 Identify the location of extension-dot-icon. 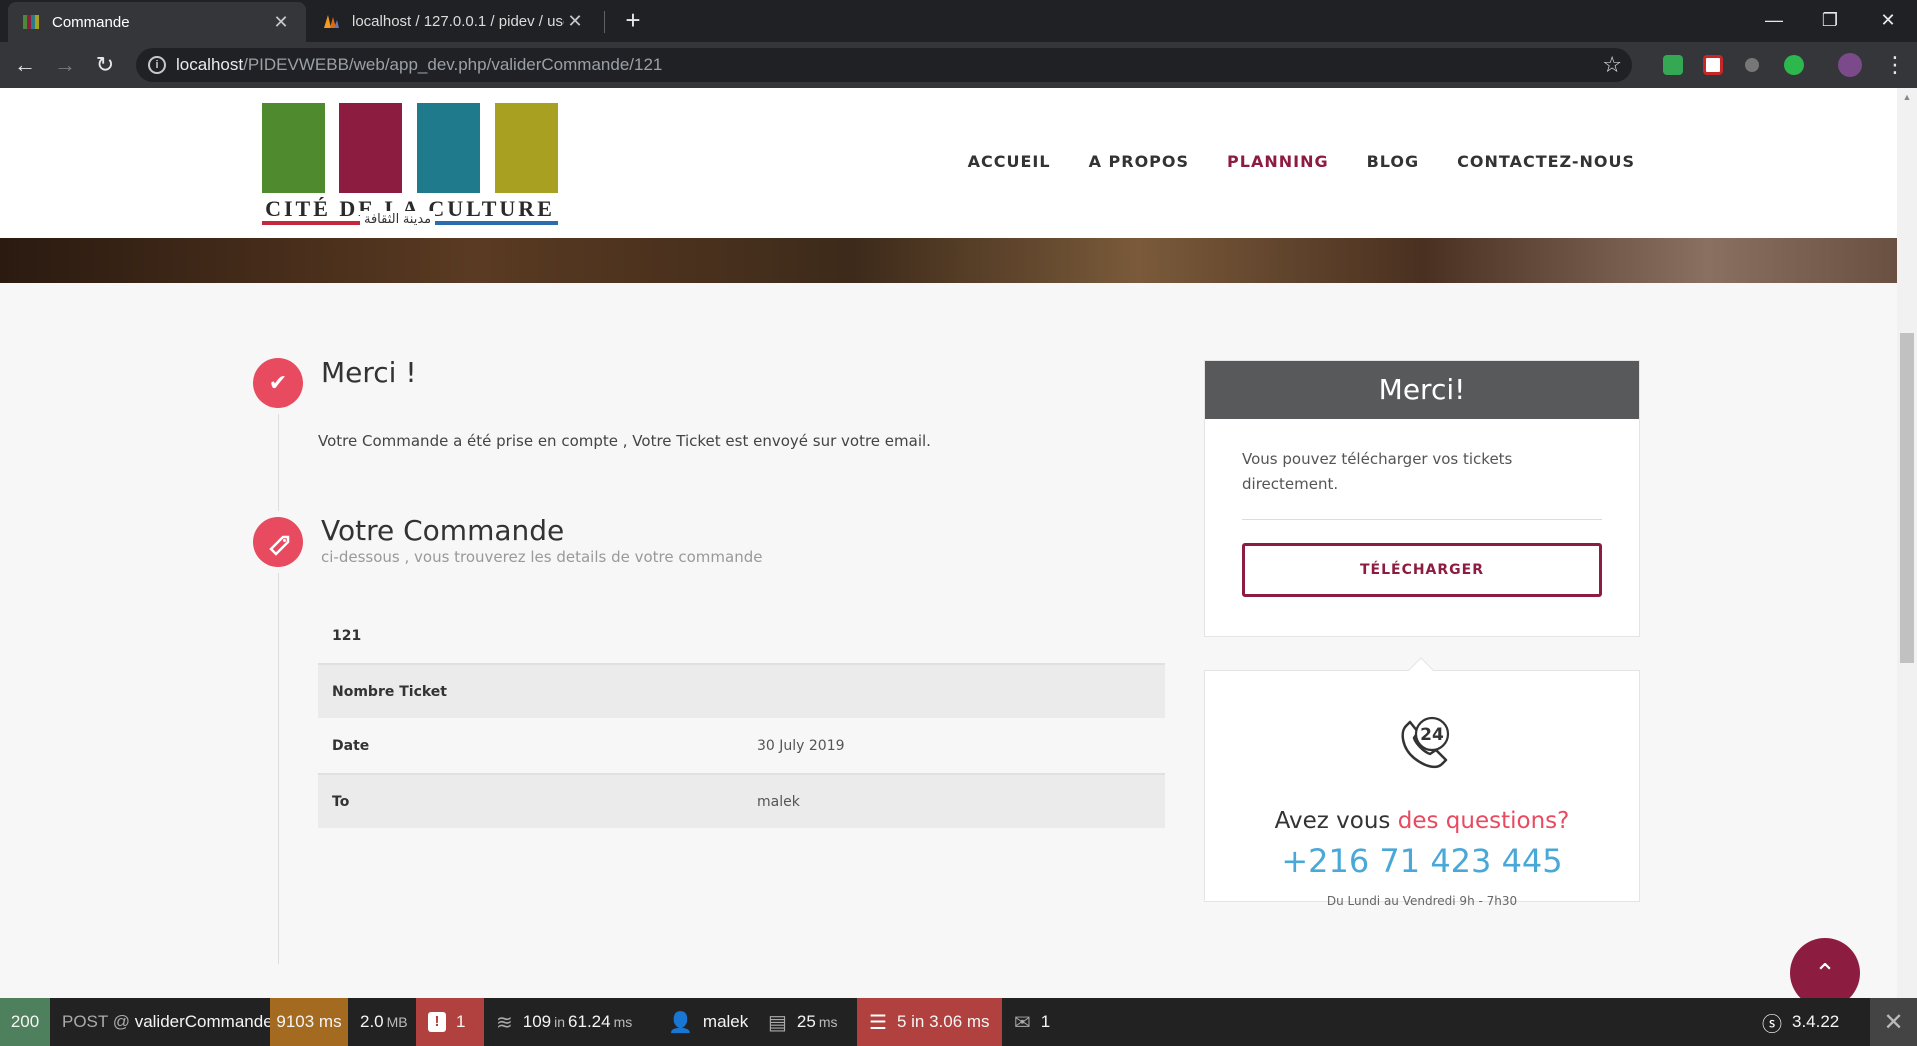
(1752, 65).